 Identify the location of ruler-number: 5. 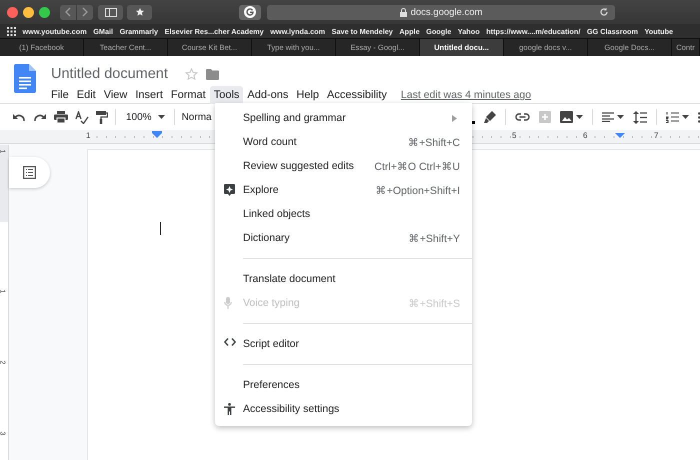
(514, 135).